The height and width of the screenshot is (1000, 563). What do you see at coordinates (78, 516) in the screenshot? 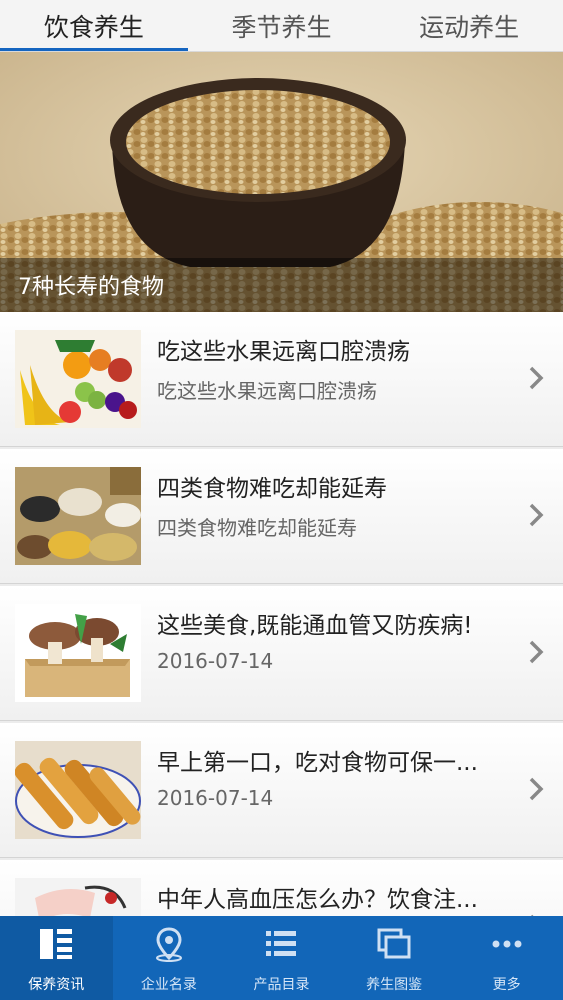
I see `grains-thumbnail` at bounding box center [78, 516].